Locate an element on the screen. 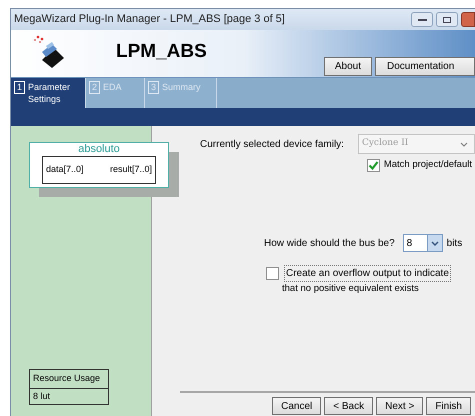 The width and height of the screenshot is (475, 416). output-port-label: result[7..0] is located at coordinates (131, 169).